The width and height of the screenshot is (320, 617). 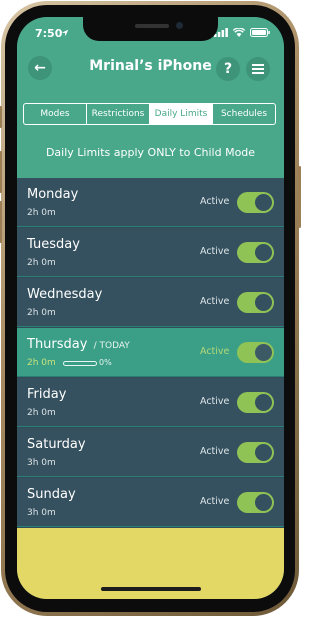 What do you see at coordinates (150, 252) in the screenshot?
I see `day-row-tuesday: Tuesday 2h 0m Active` at bounding box center [150, 252].